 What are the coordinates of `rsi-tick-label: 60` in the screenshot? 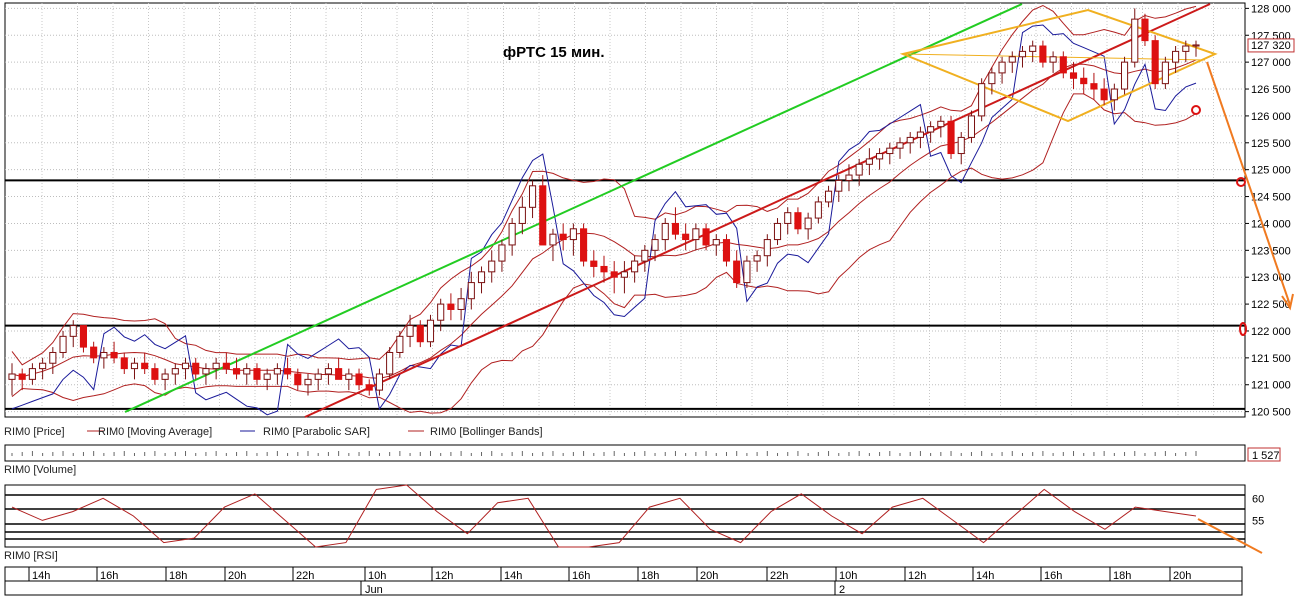 It's located at (1258, 499).